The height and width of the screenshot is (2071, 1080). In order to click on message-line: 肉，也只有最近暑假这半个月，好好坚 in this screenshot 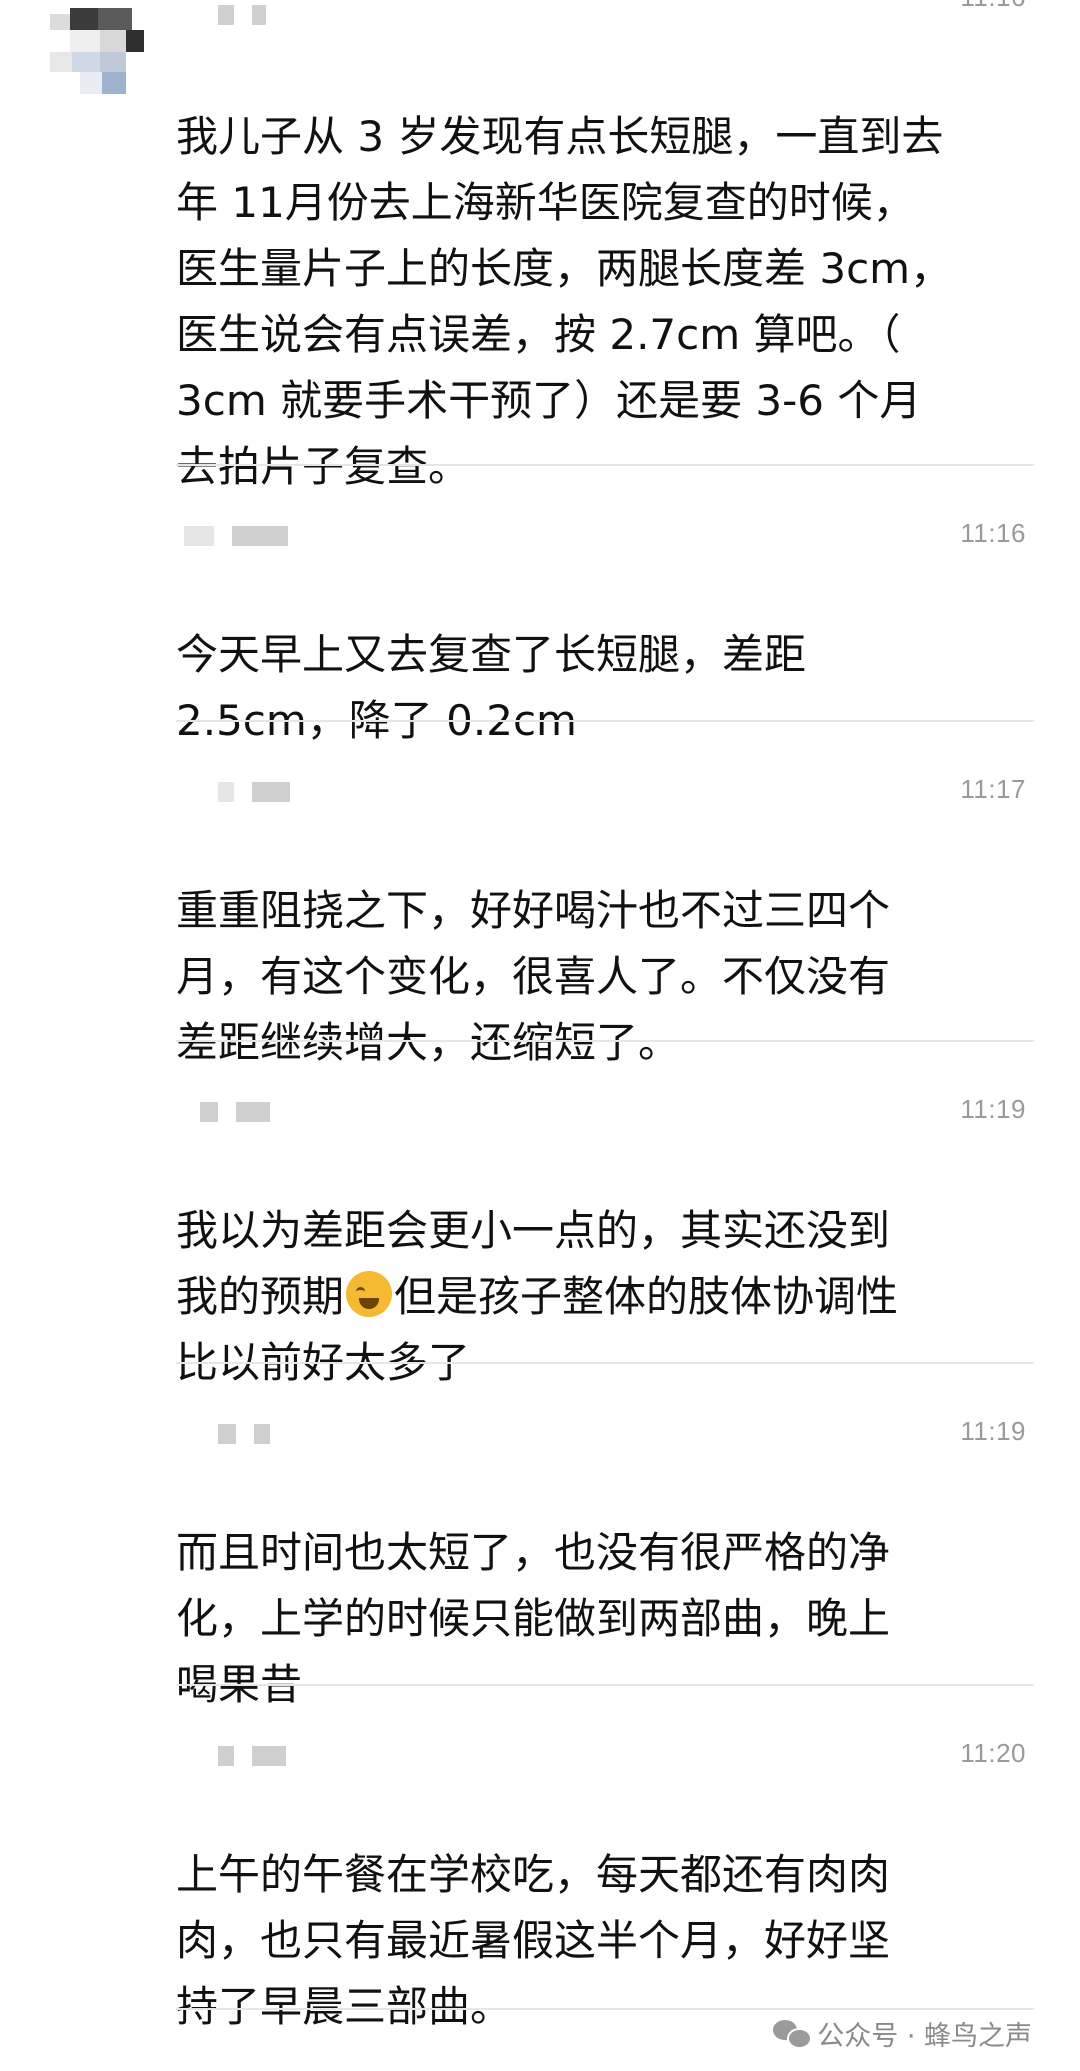, I will do `click(533, 1940)`.